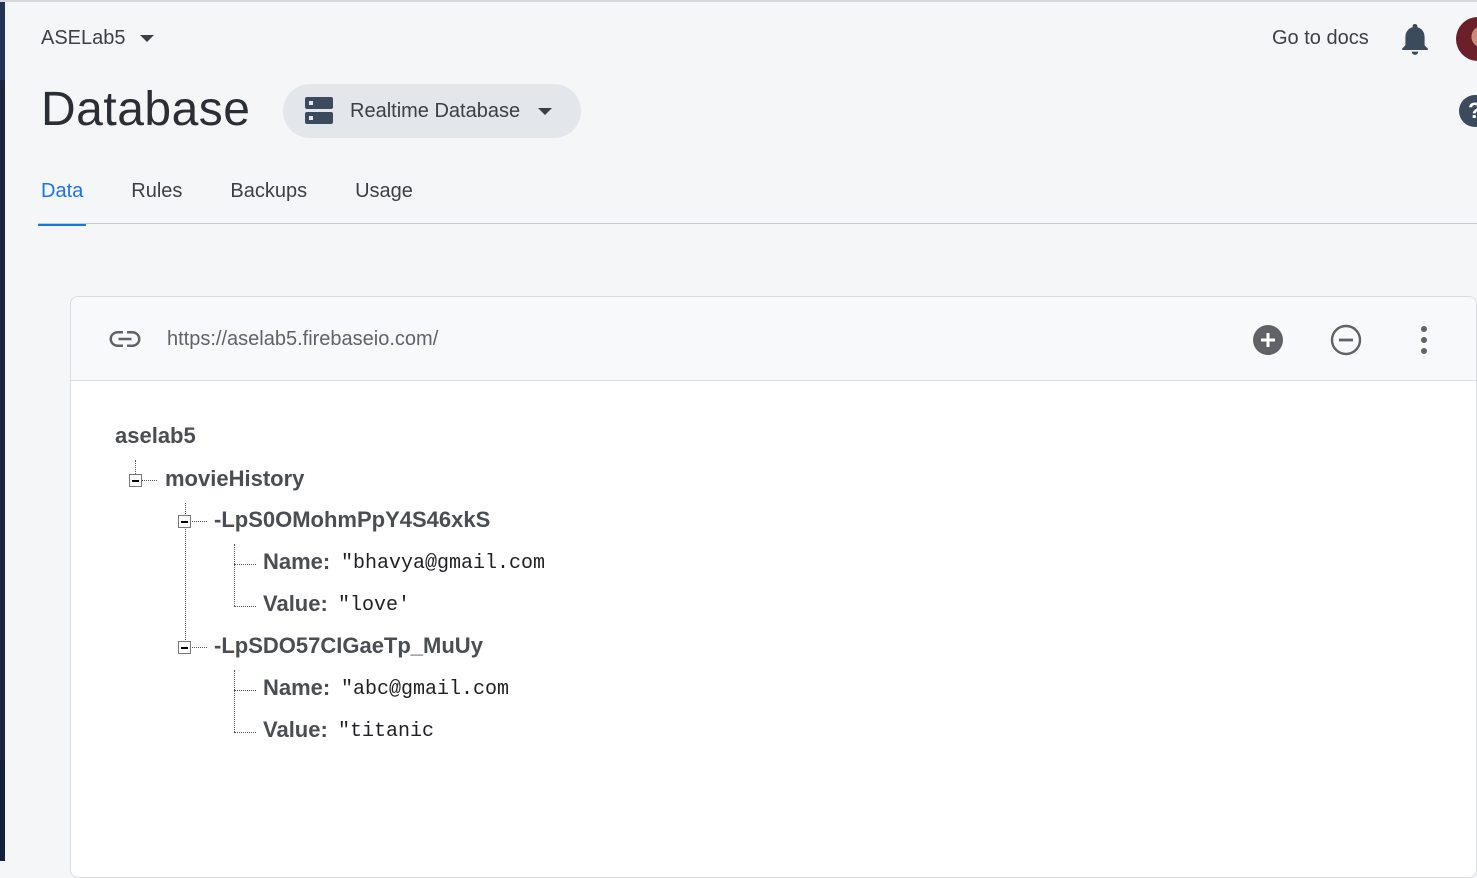 The height and width of the screenshot is (878, 1477). What do you see at coordinates (125, 339) in the screenshot?
I see `link-icon` at bounding box center [125, 339].